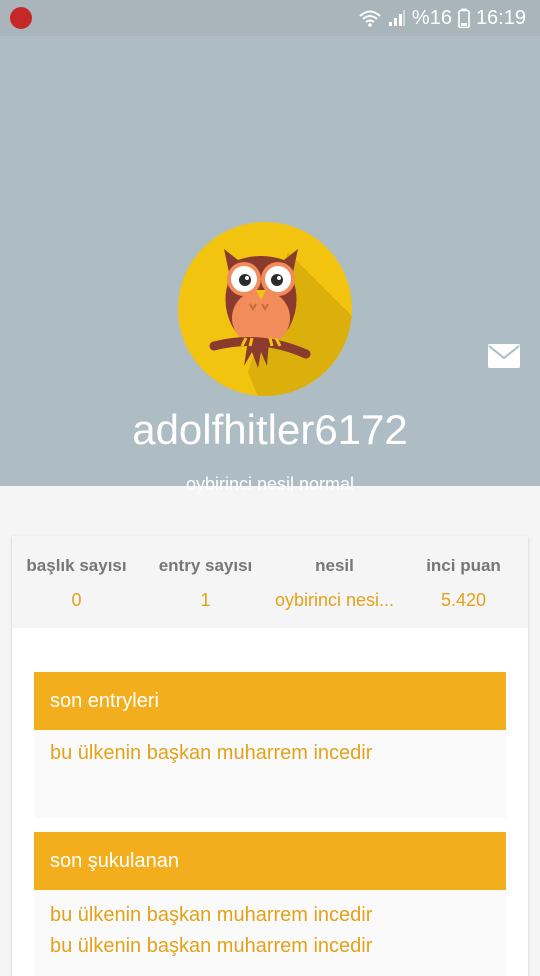 Image resolution: width=540 pixels, height=976 pixels. I want to click on stat-value: 5.420, so click(463, 600).